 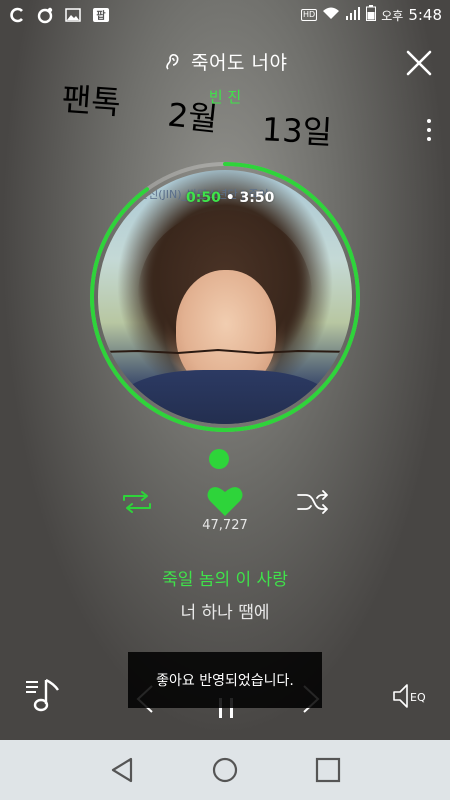 I want to click on more-options-button, so click(x=429, y=130).